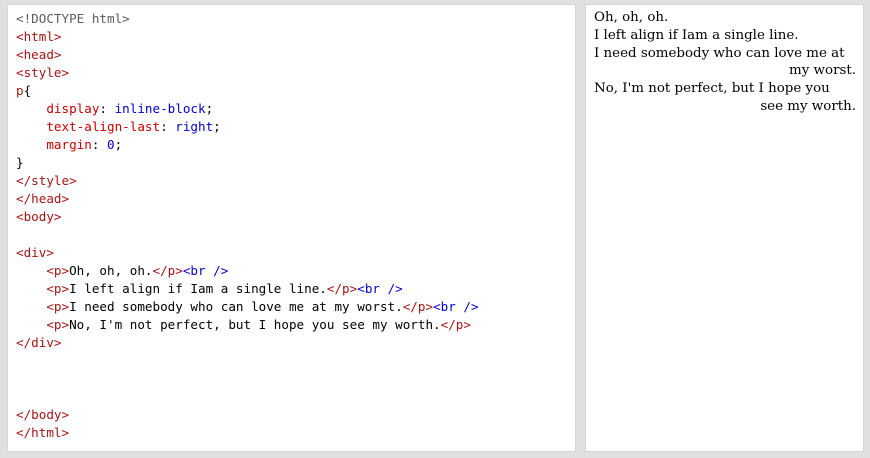 This screenshot has height=458, width=870. I want to click on code-line-1: <!DOCTYPE html>, so click(247, 19).